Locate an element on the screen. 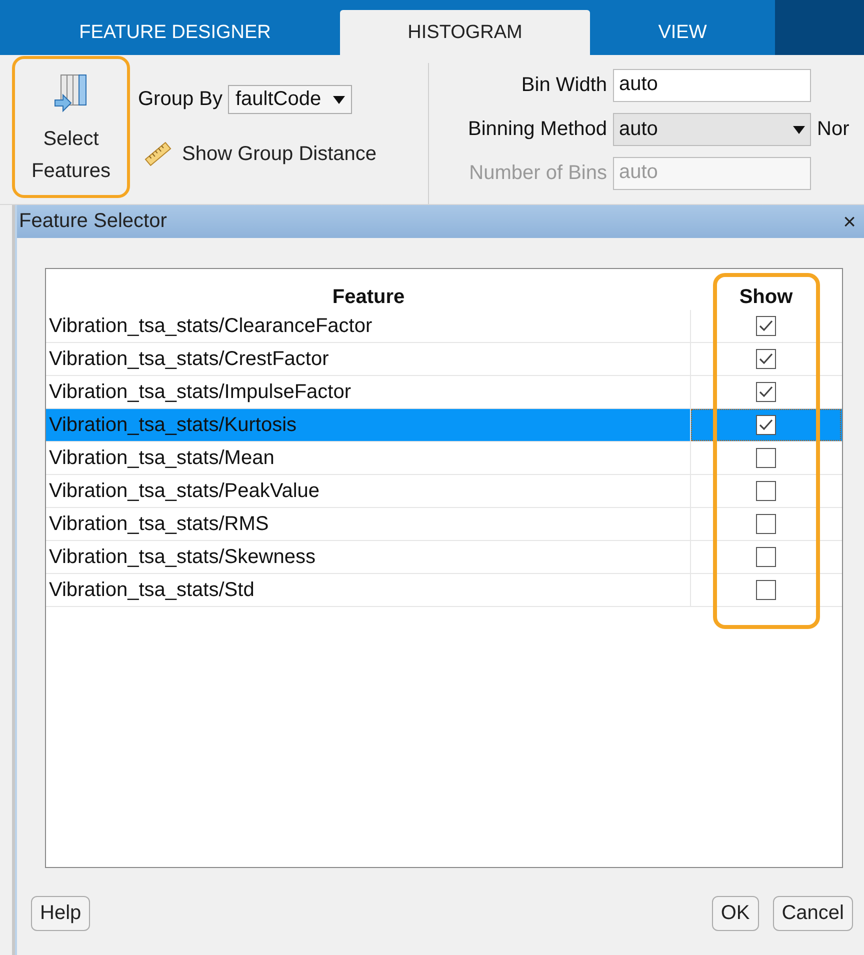  table-row: Vibration_tsa_stats/RMS is located at coordinates (444, 524).